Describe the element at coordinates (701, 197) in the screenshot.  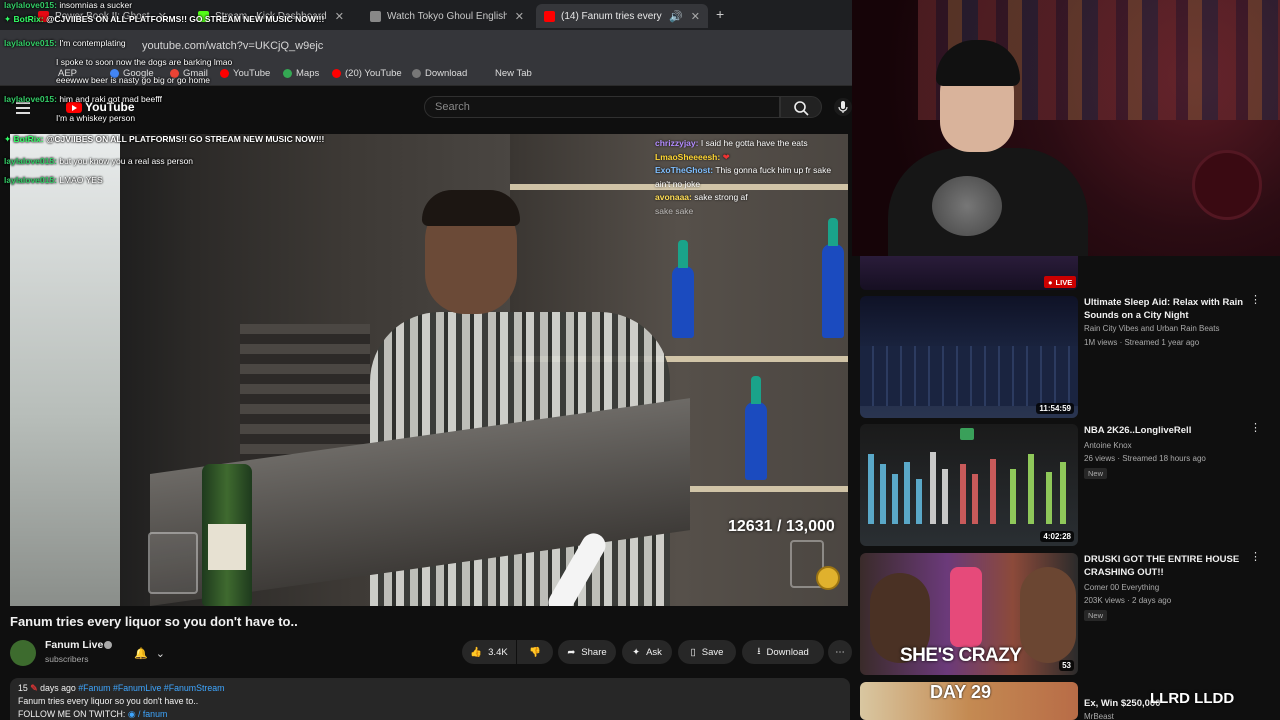
I see `video-chat-line: avonaaa: sake strong af` at that location.